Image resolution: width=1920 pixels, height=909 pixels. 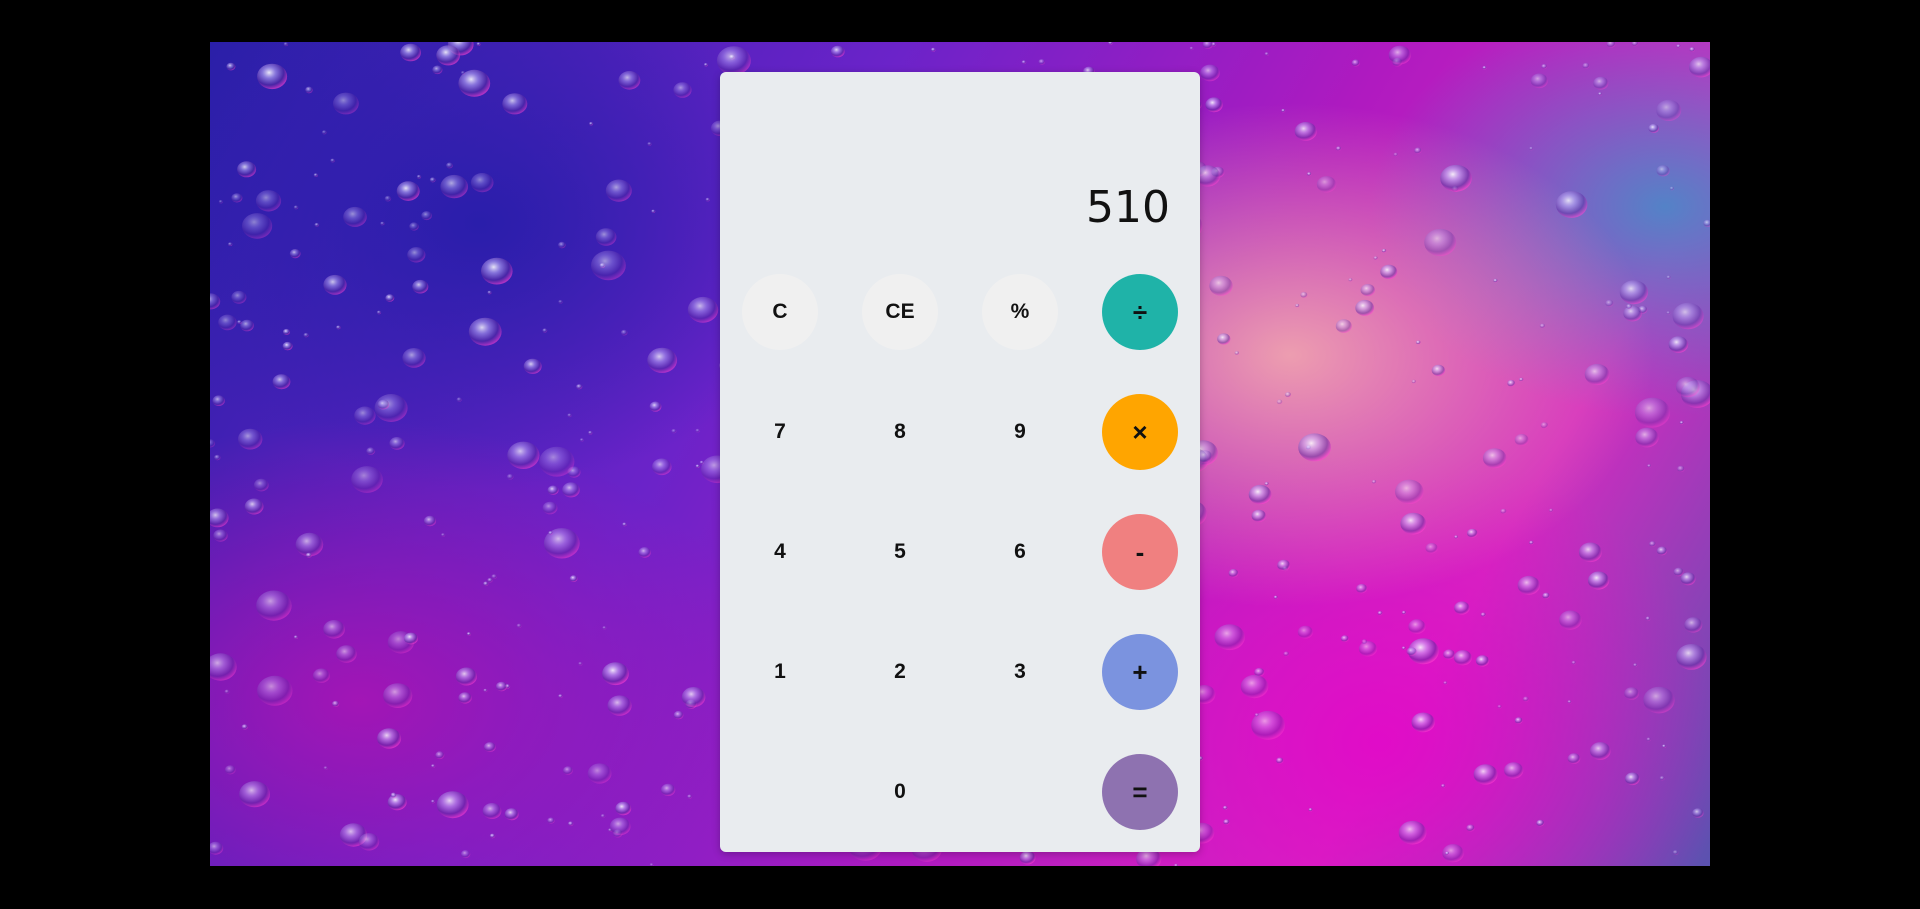 What do you see at coordinates (900, 792) in the screenshot?
I see `digit-0-button: 0` at bounding box center [900, 792].